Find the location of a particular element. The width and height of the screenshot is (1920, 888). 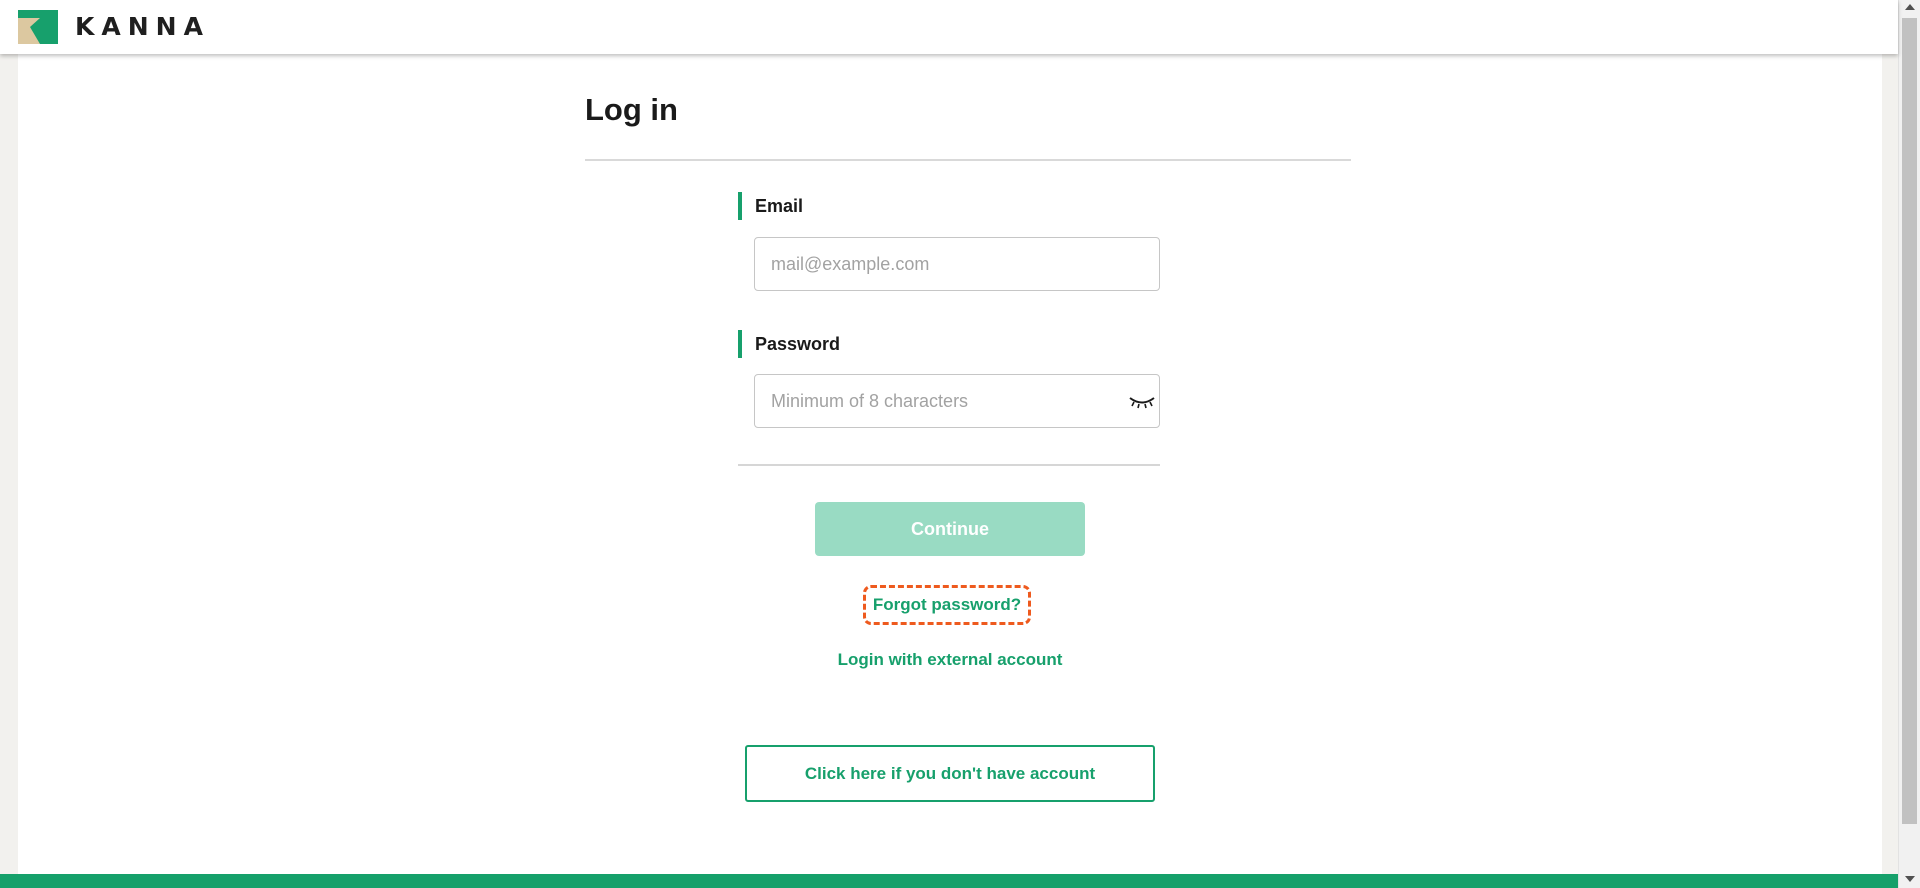

email-label: Email is located at coordinates (770, 206).